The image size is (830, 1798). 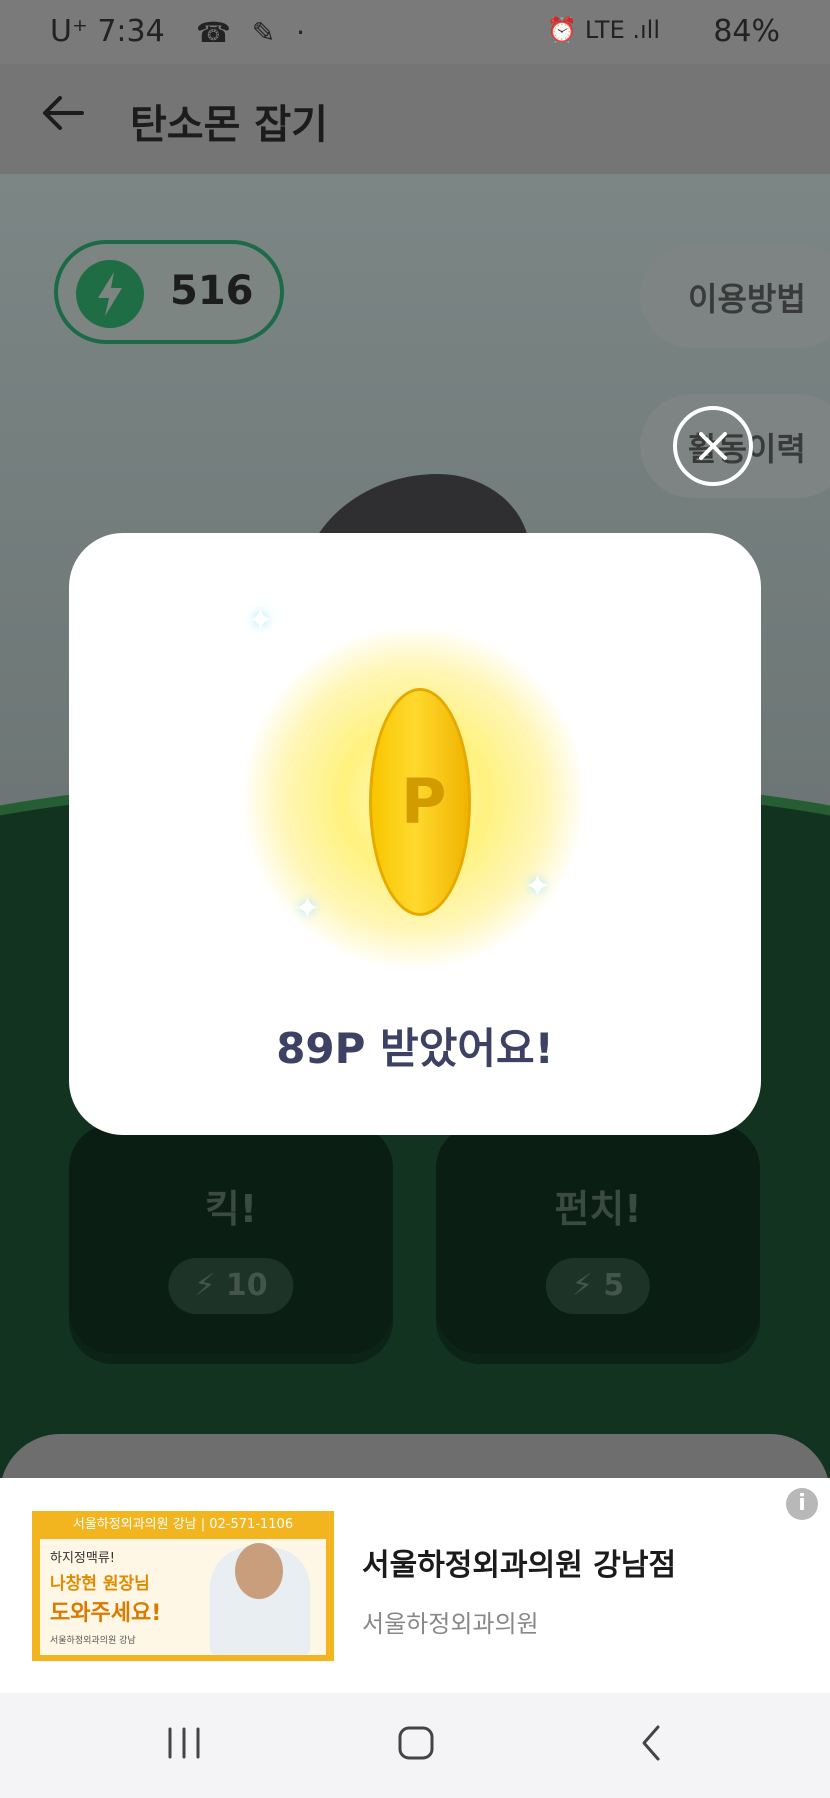 What do you see at coordinates (183, 1524) in the screenshot?
I see `ad-image-header: 서울하정외과의원 강남 | 02-571-1106` at bounding box center [183, 1524].